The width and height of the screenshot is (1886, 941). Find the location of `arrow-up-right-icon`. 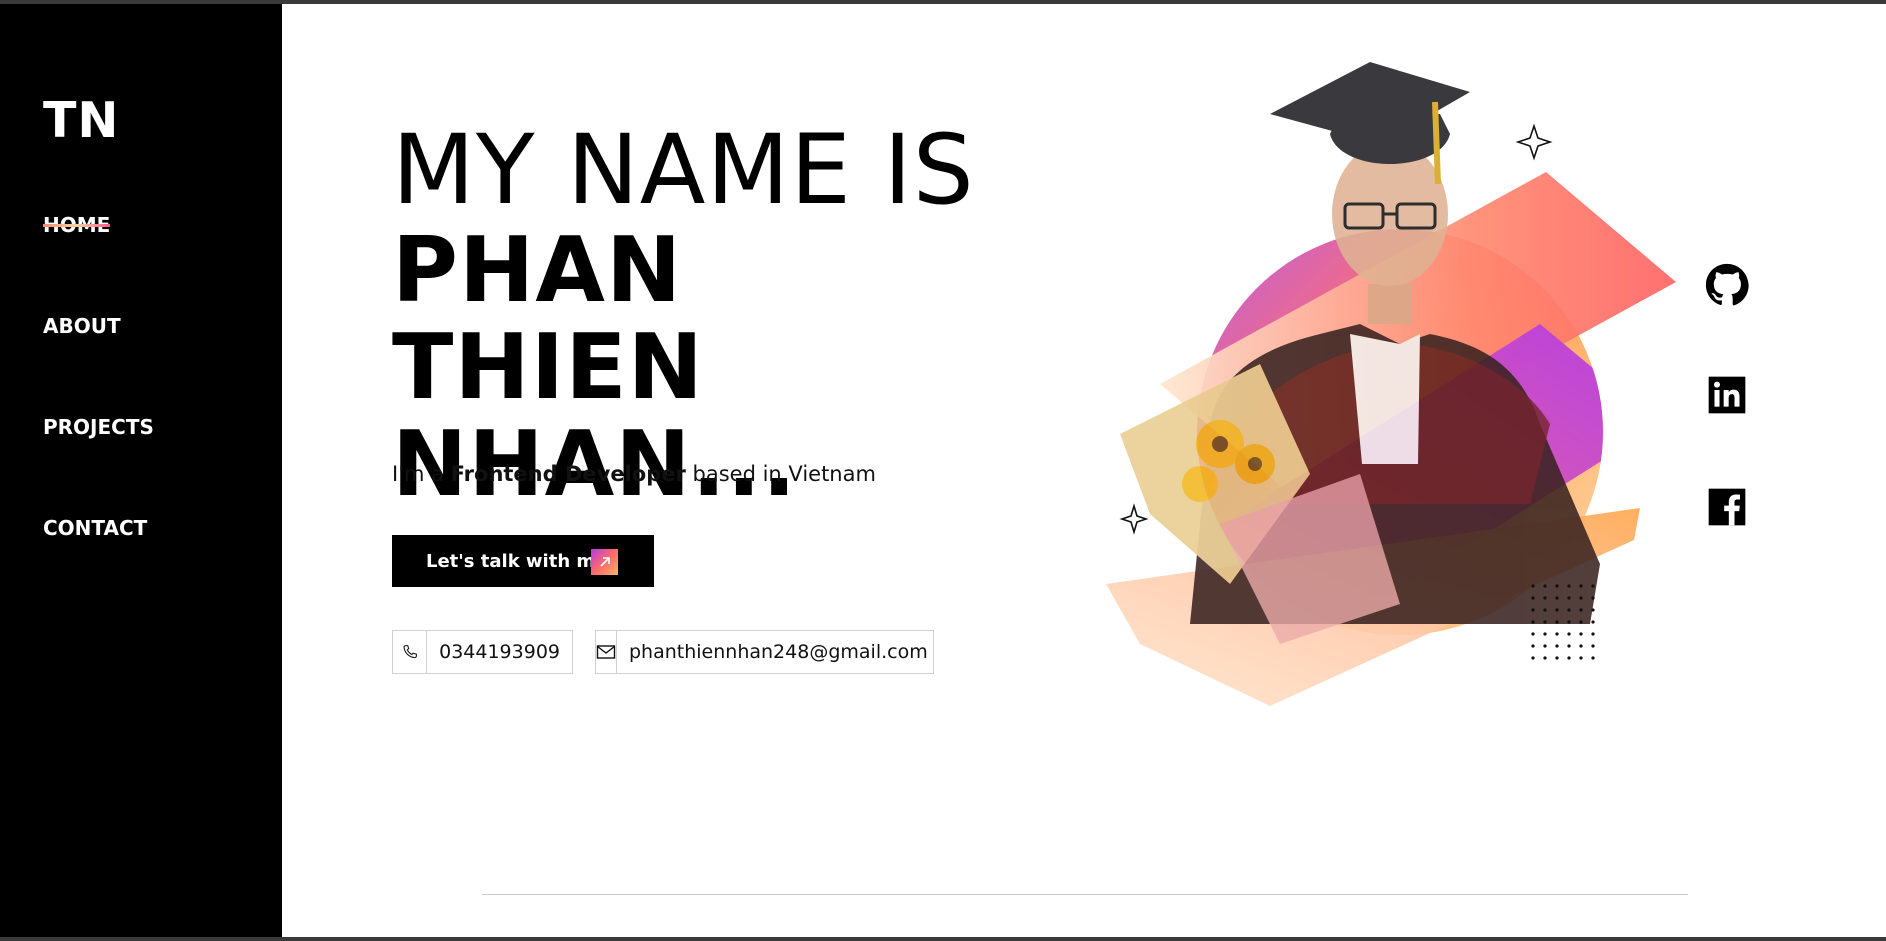

arrow-up-right-icon is located at coordinates (604, 562).